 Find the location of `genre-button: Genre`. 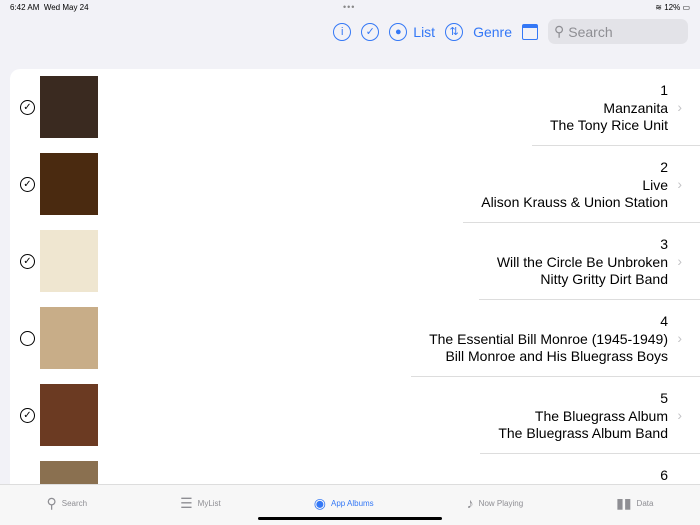

genre-button: Genre is located at coordinates (492, 32).